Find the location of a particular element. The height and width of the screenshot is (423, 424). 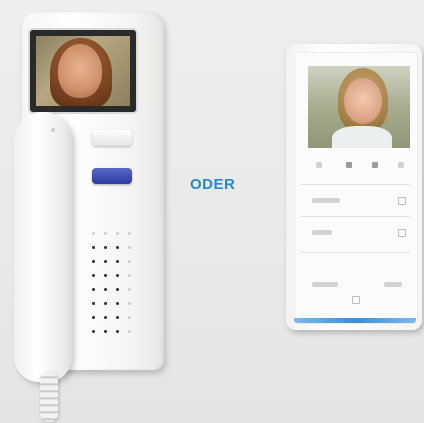

intercom-handset is located at coordinates (43, 247).